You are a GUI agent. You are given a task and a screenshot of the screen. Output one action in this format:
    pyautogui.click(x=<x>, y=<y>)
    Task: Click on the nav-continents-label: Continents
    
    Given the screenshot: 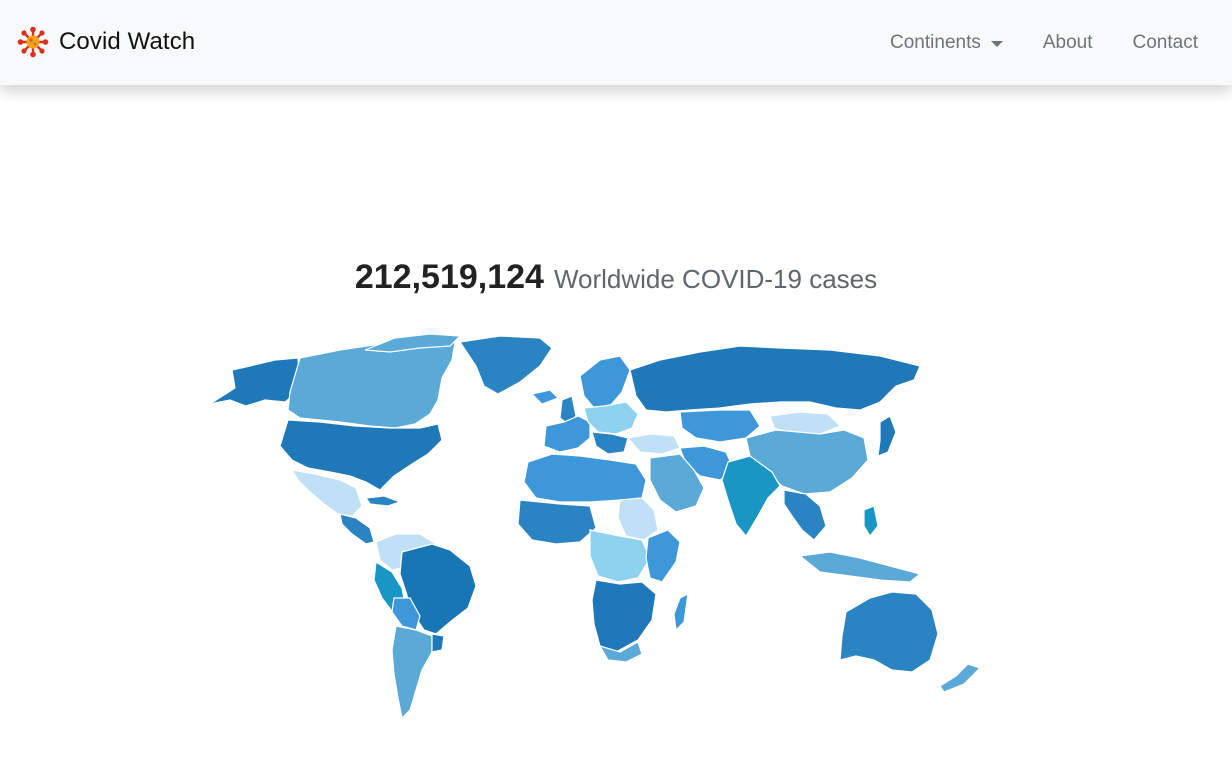 What is the action you would take?
    pyautogui.click(x=935, y=42)
    